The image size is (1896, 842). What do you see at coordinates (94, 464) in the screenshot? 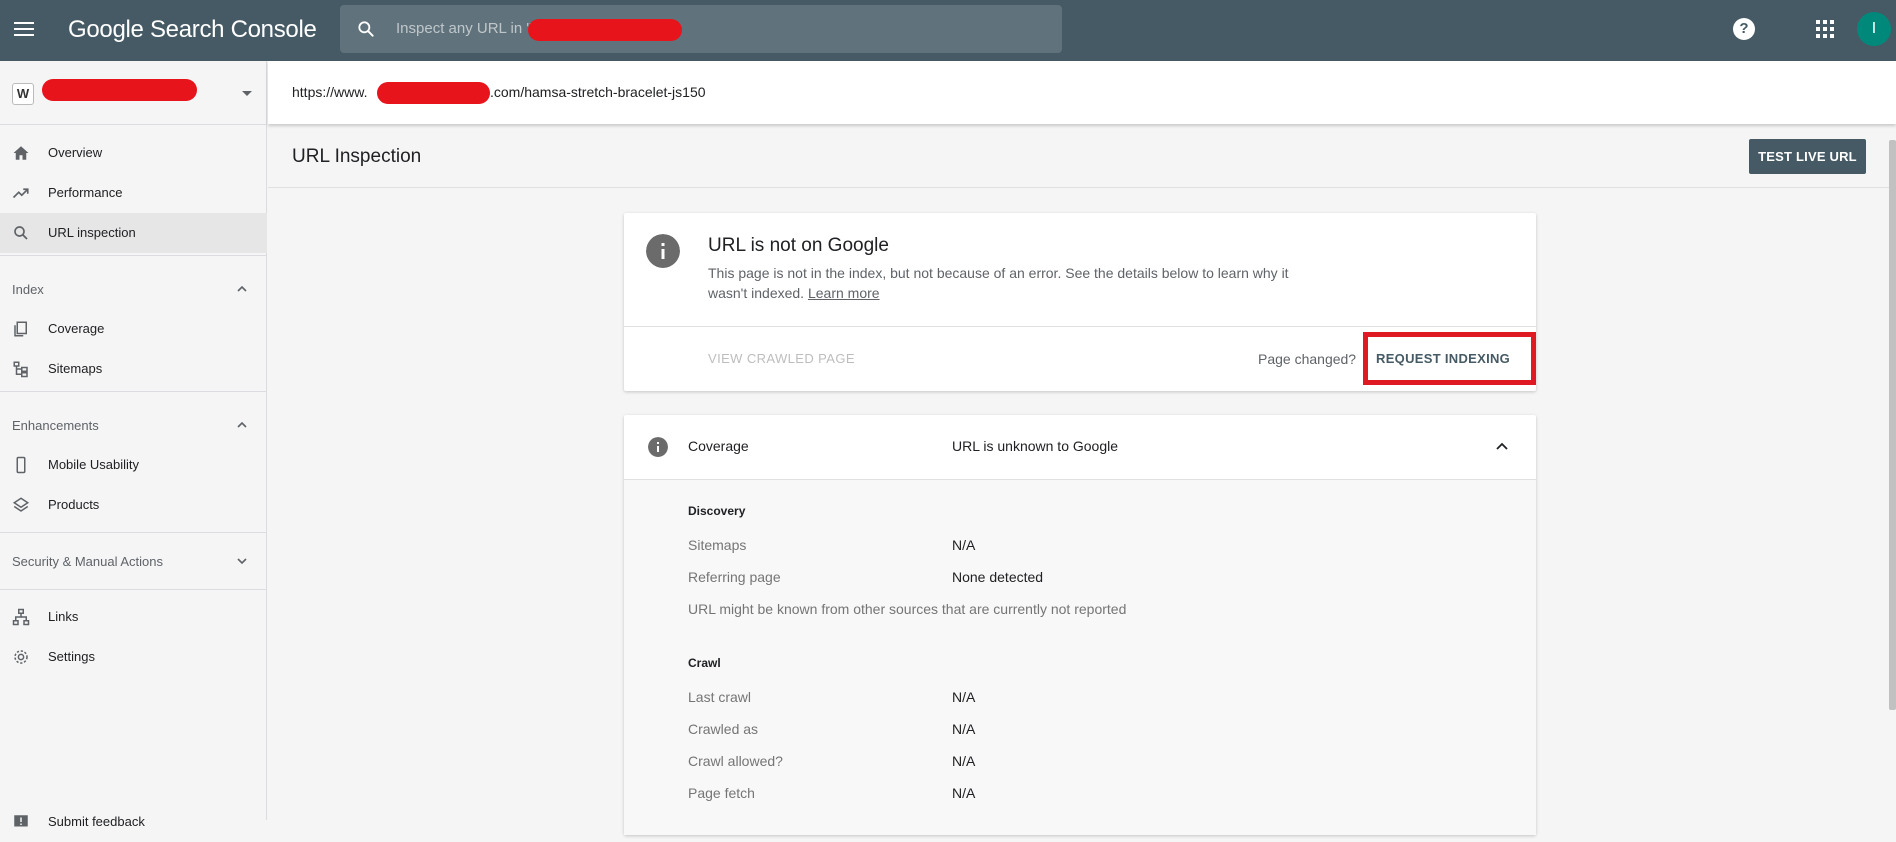
I see `sidebar-item-label: Mobile Usability` at bounding box center [94, 464].